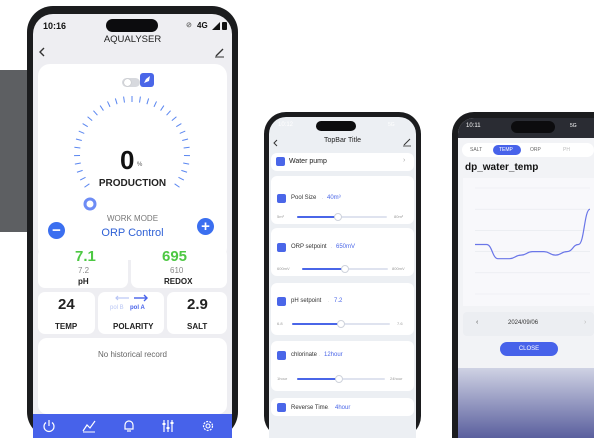  I want to click on ph-value: 7.2, so click(338, 301).